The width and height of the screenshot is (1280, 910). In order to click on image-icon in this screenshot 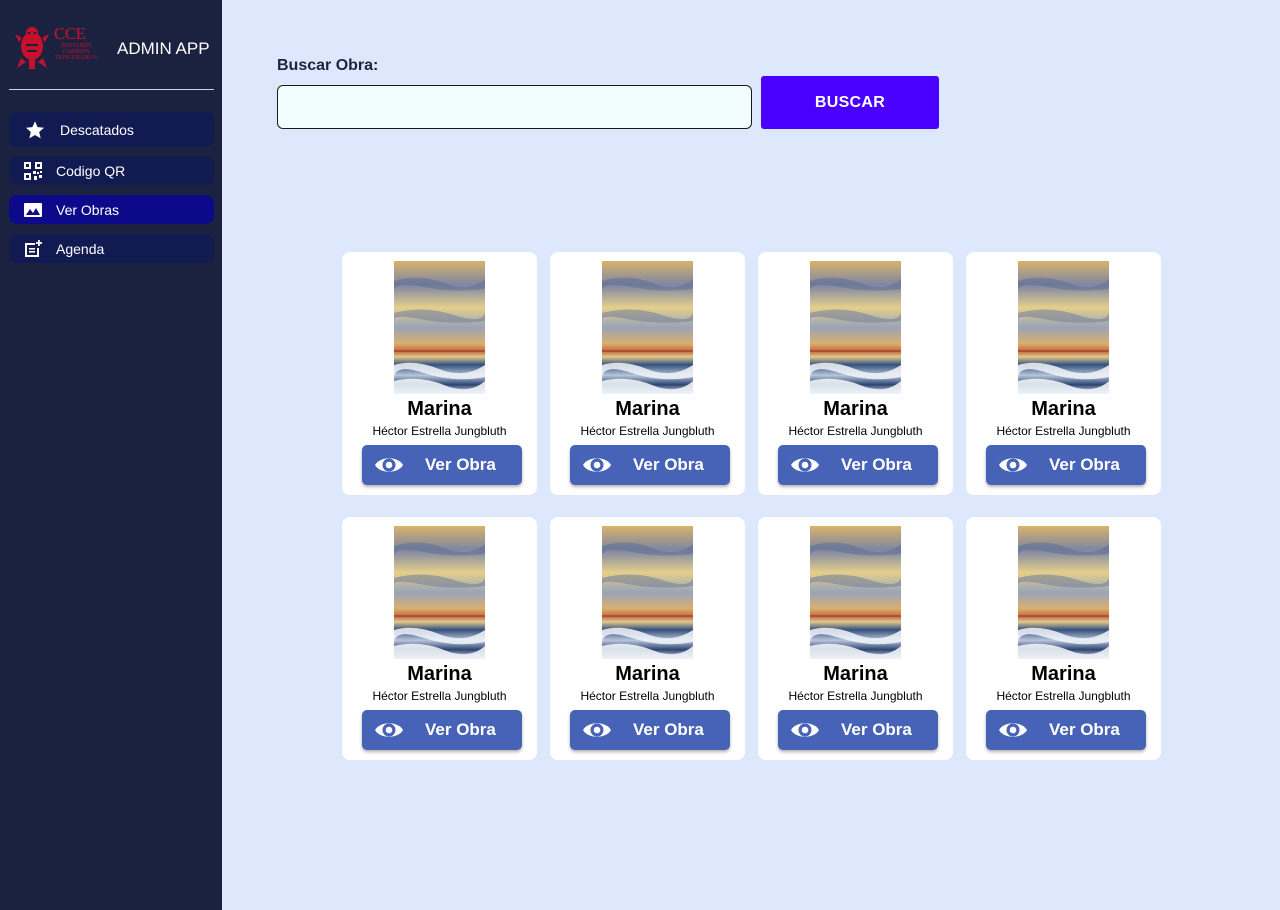, I will do `click(33, 210)`.